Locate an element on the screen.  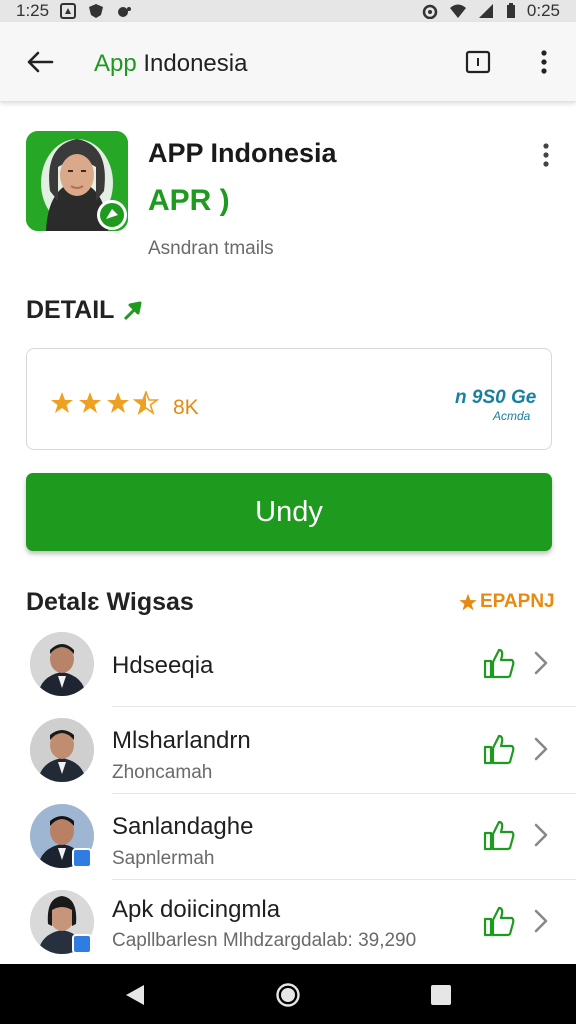
nav-recents-button is located at coordinates (441, 995).